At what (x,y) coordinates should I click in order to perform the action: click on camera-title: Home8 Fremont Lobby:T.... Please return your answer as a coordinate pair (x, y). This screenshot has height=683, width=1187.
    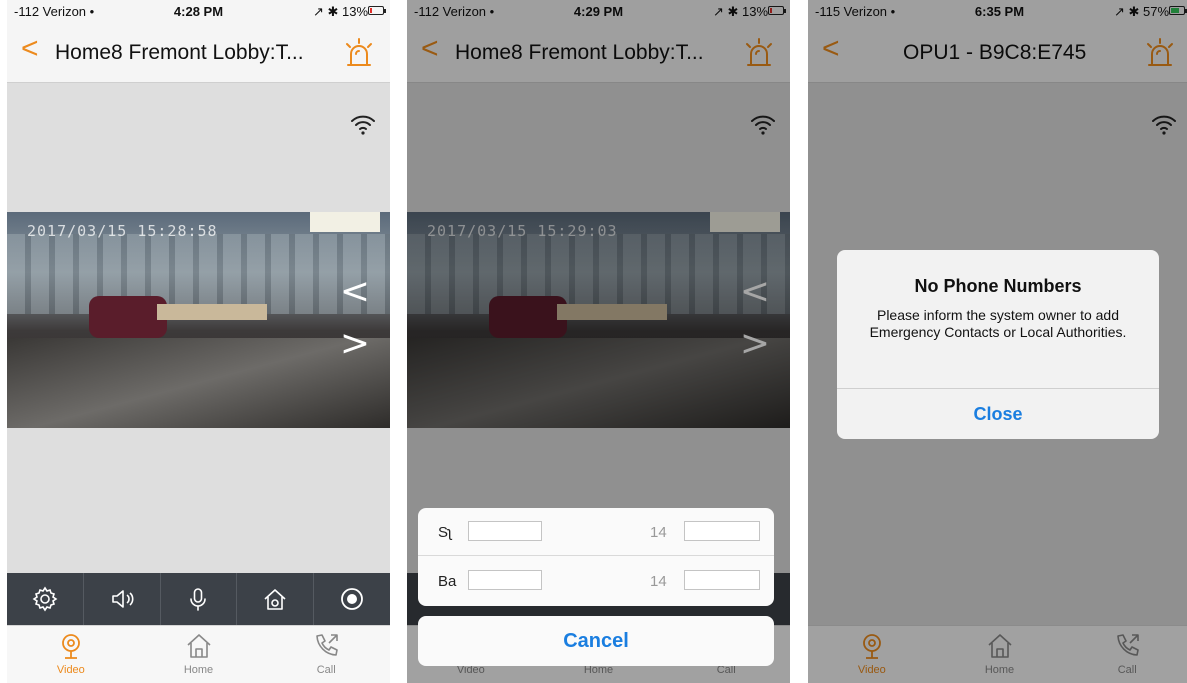
    Looking at the image, I should click on (179, 52).